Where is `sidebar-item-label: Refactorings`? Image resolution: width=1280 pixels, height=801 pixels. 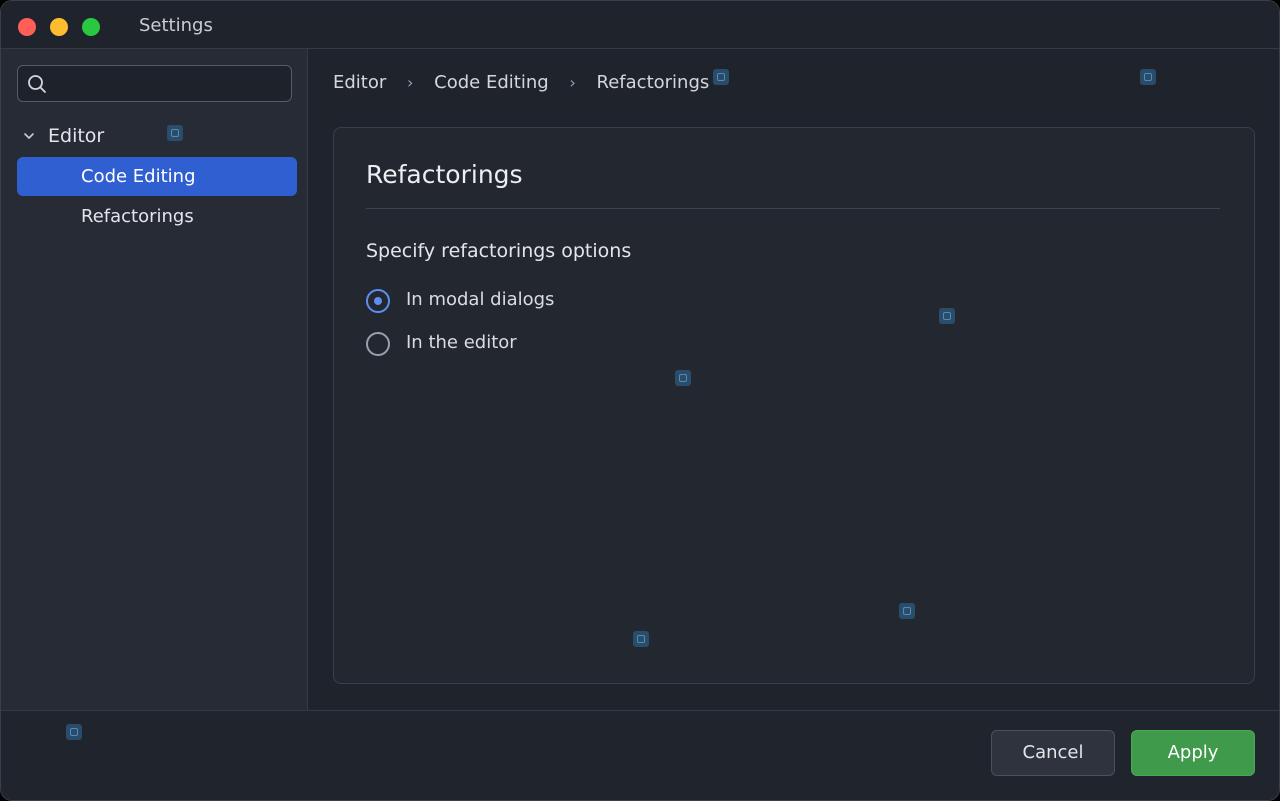
sidebar-item-label: Refactorings is located at coordinates (137, 216).